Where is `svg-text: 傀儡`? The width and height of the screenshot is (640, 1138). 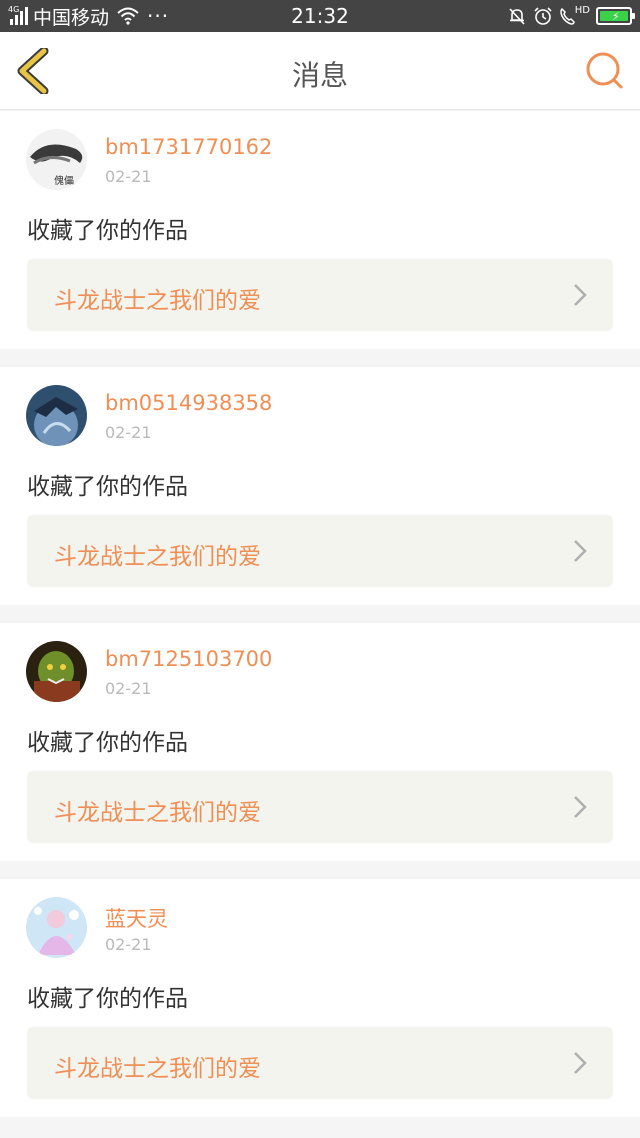 svg-text: 傀儡 is located at coordinates (64, 180).